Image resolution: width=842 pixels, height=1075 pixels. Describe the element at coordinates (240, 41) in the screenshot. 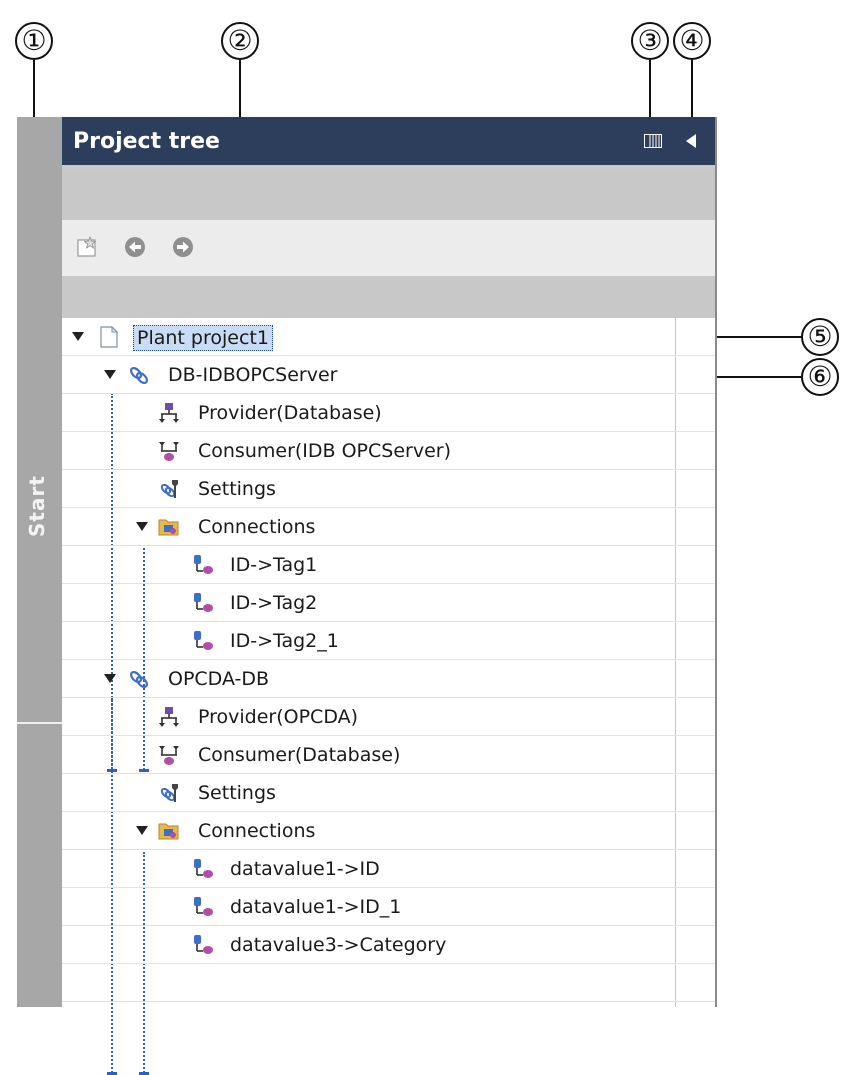

I see `callout-2: ②` at that location.